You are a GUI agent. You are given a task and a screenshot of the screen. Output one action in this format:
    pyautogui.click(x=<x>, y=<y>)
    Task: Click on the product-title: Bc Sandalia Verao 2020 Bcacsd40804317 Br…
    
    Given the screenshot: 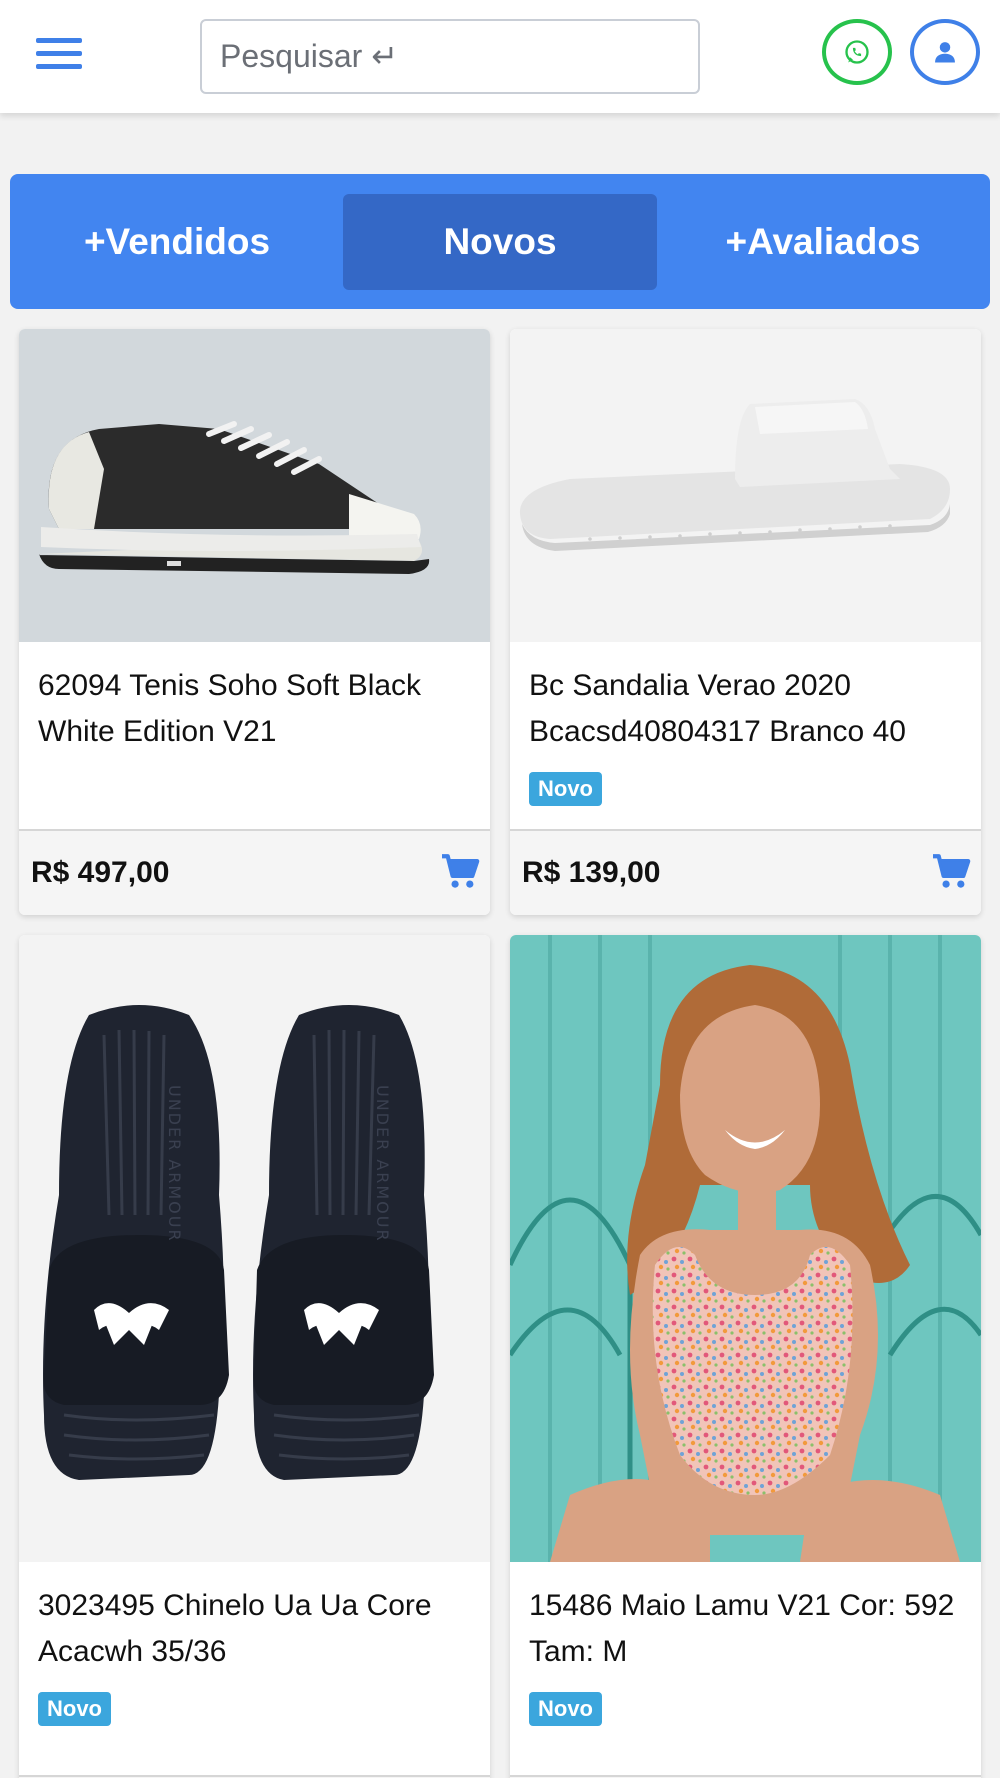 What is the action you would take?
    pyautogui.click(x=745, y=709)
    